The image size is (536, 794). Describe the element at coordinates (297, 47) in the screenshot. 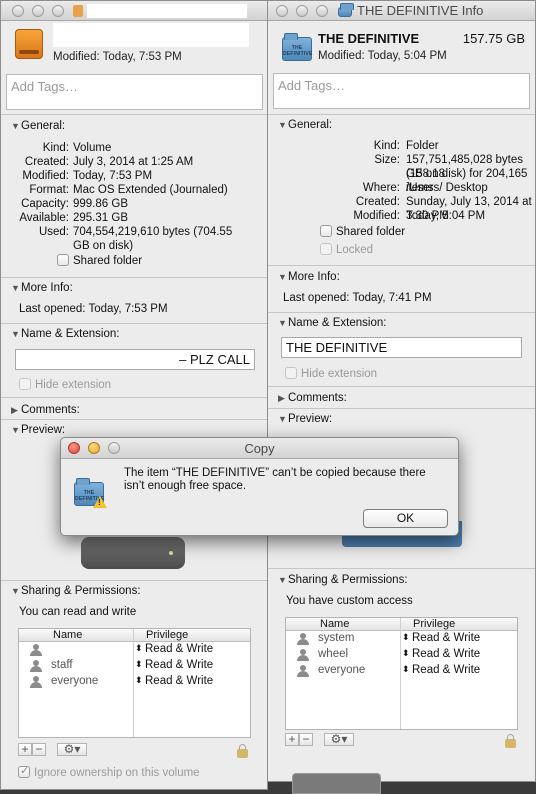

I see `folder-icon: THE DEFINITIVE` at that location.